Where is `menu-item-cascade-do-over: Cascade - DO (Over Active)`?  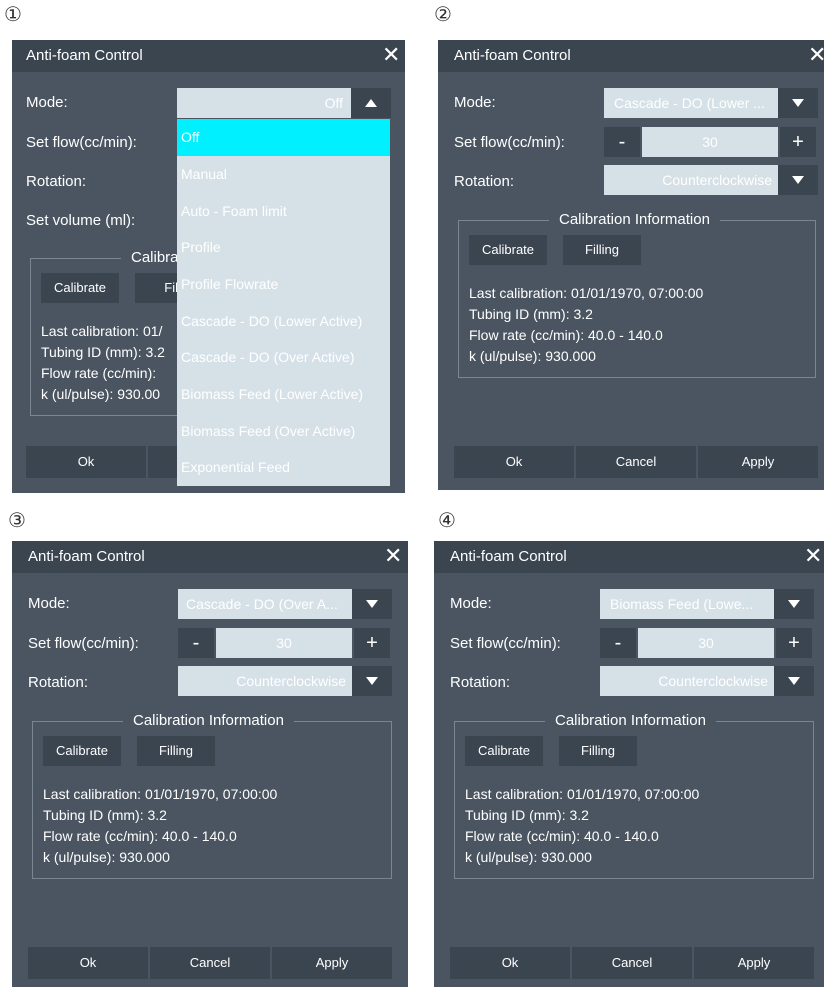 menu-item-cascade-do-over: Cascade - DO (Over Active) is located at coordinates (283, 357).